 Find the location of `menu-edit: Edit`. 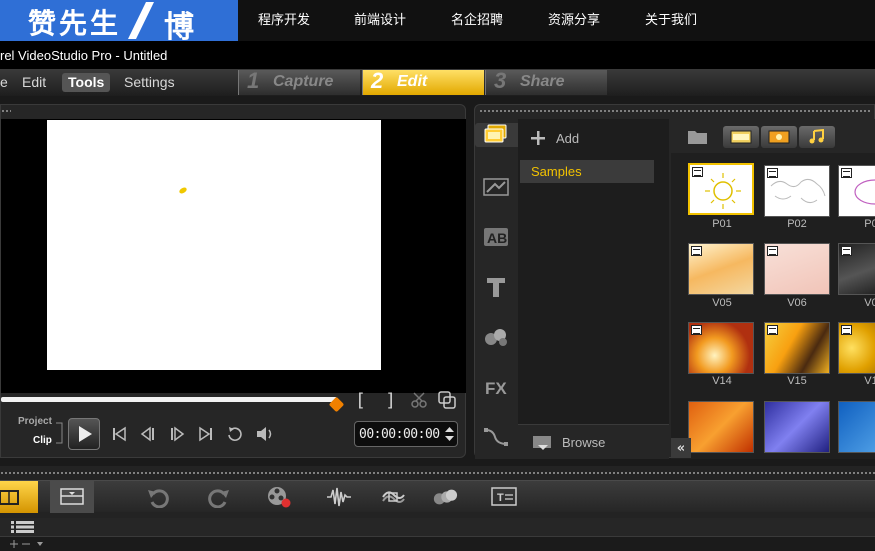

menu-edit: Edit is located at coordinates (34, 82).